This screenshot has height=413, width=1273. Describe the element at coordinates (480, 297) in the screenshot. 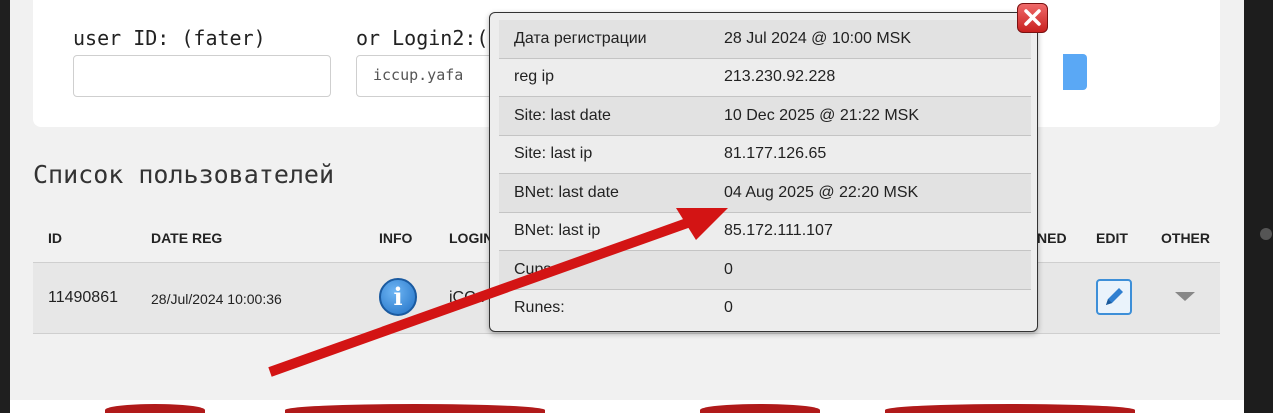

I see `annotation-arrow-shaft` at that location.